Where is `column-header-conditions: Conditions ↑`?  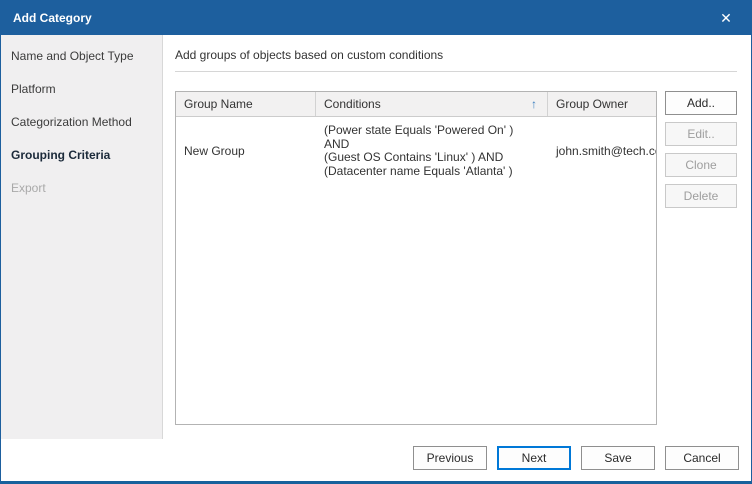 column-header-conditions: Conditions ↑ is located at coordinates (432, 104).